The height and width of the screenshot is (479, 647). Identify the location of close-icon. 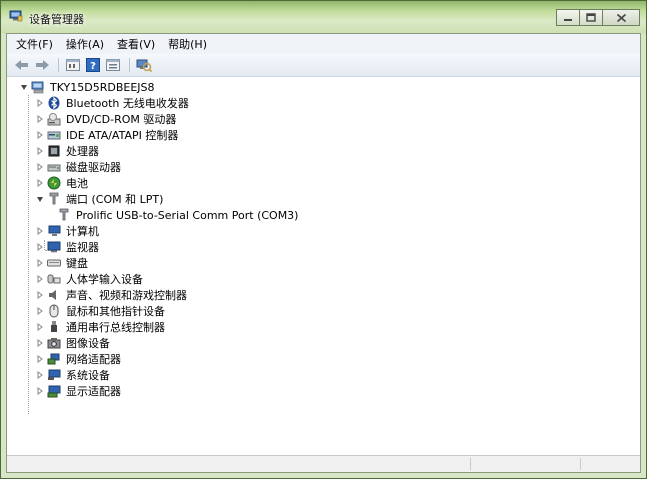
(621, 17).